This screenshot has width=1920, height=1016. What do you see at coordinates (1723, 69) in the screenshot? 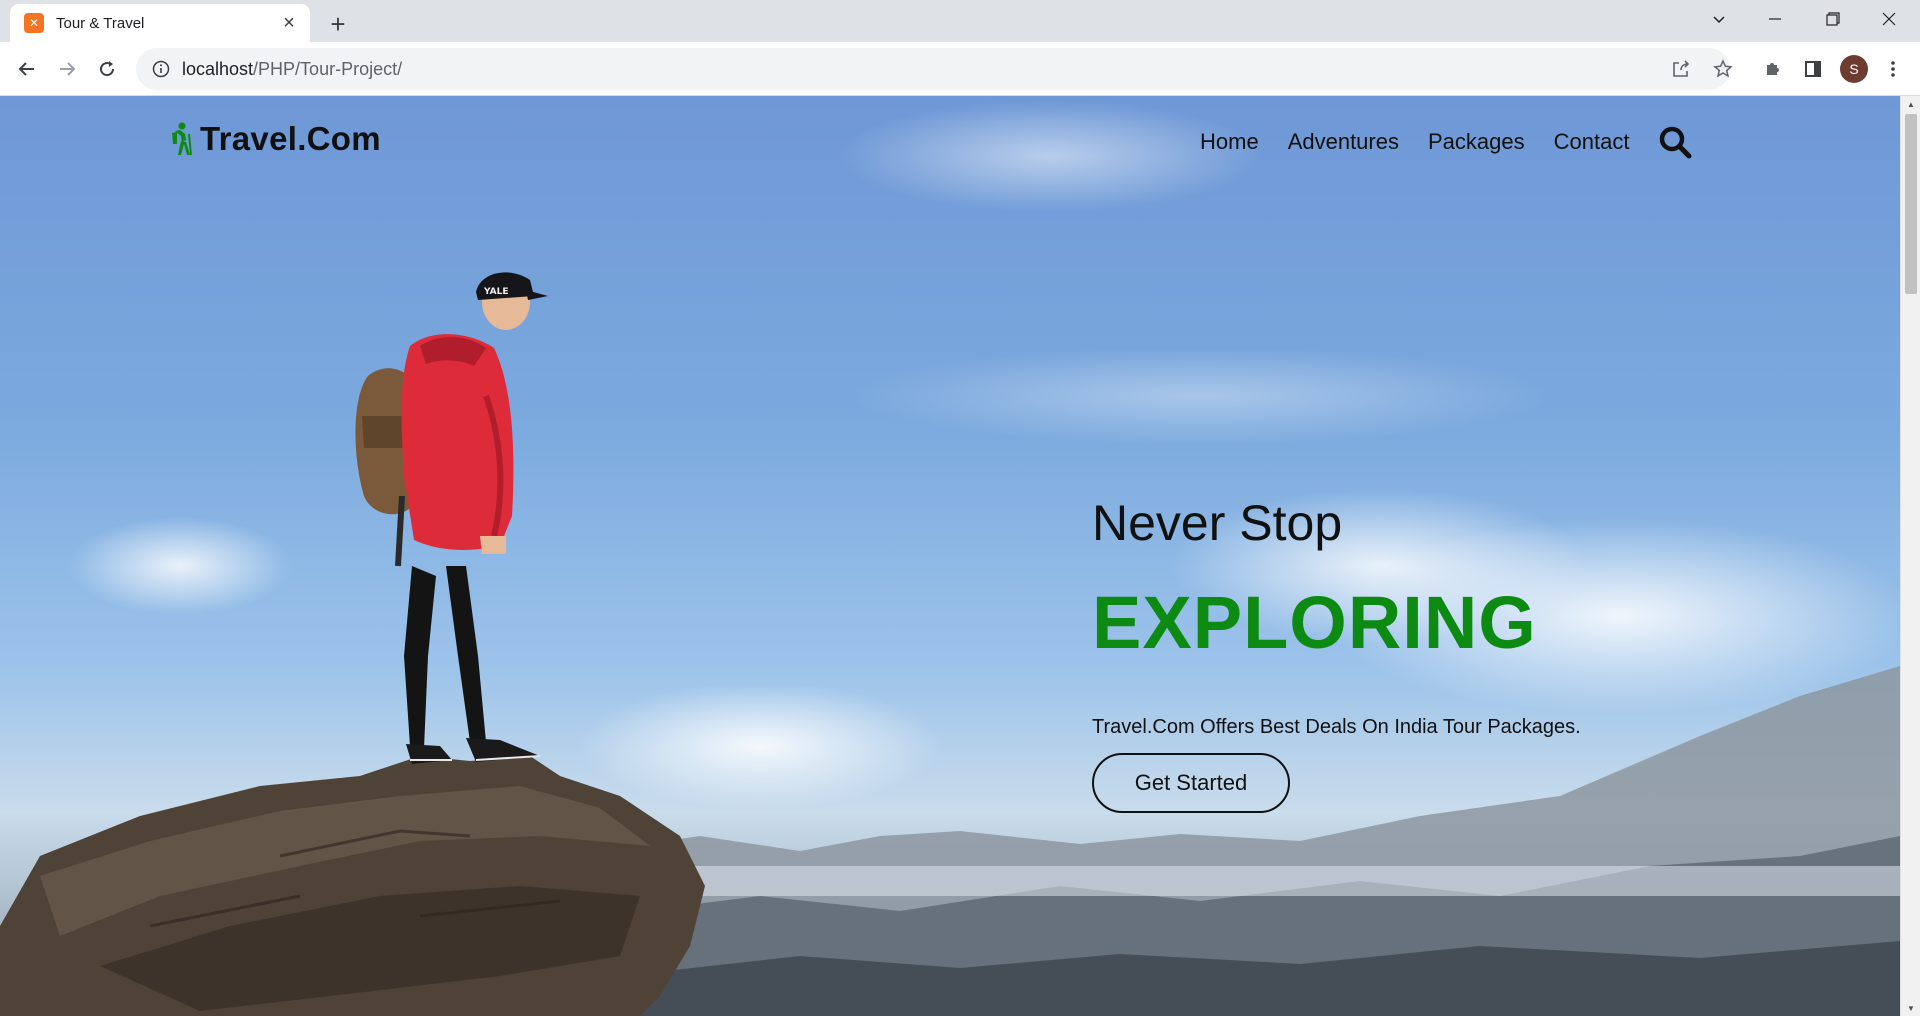
I see `bookmark-star-icon` at bounding box center [1723, 69].